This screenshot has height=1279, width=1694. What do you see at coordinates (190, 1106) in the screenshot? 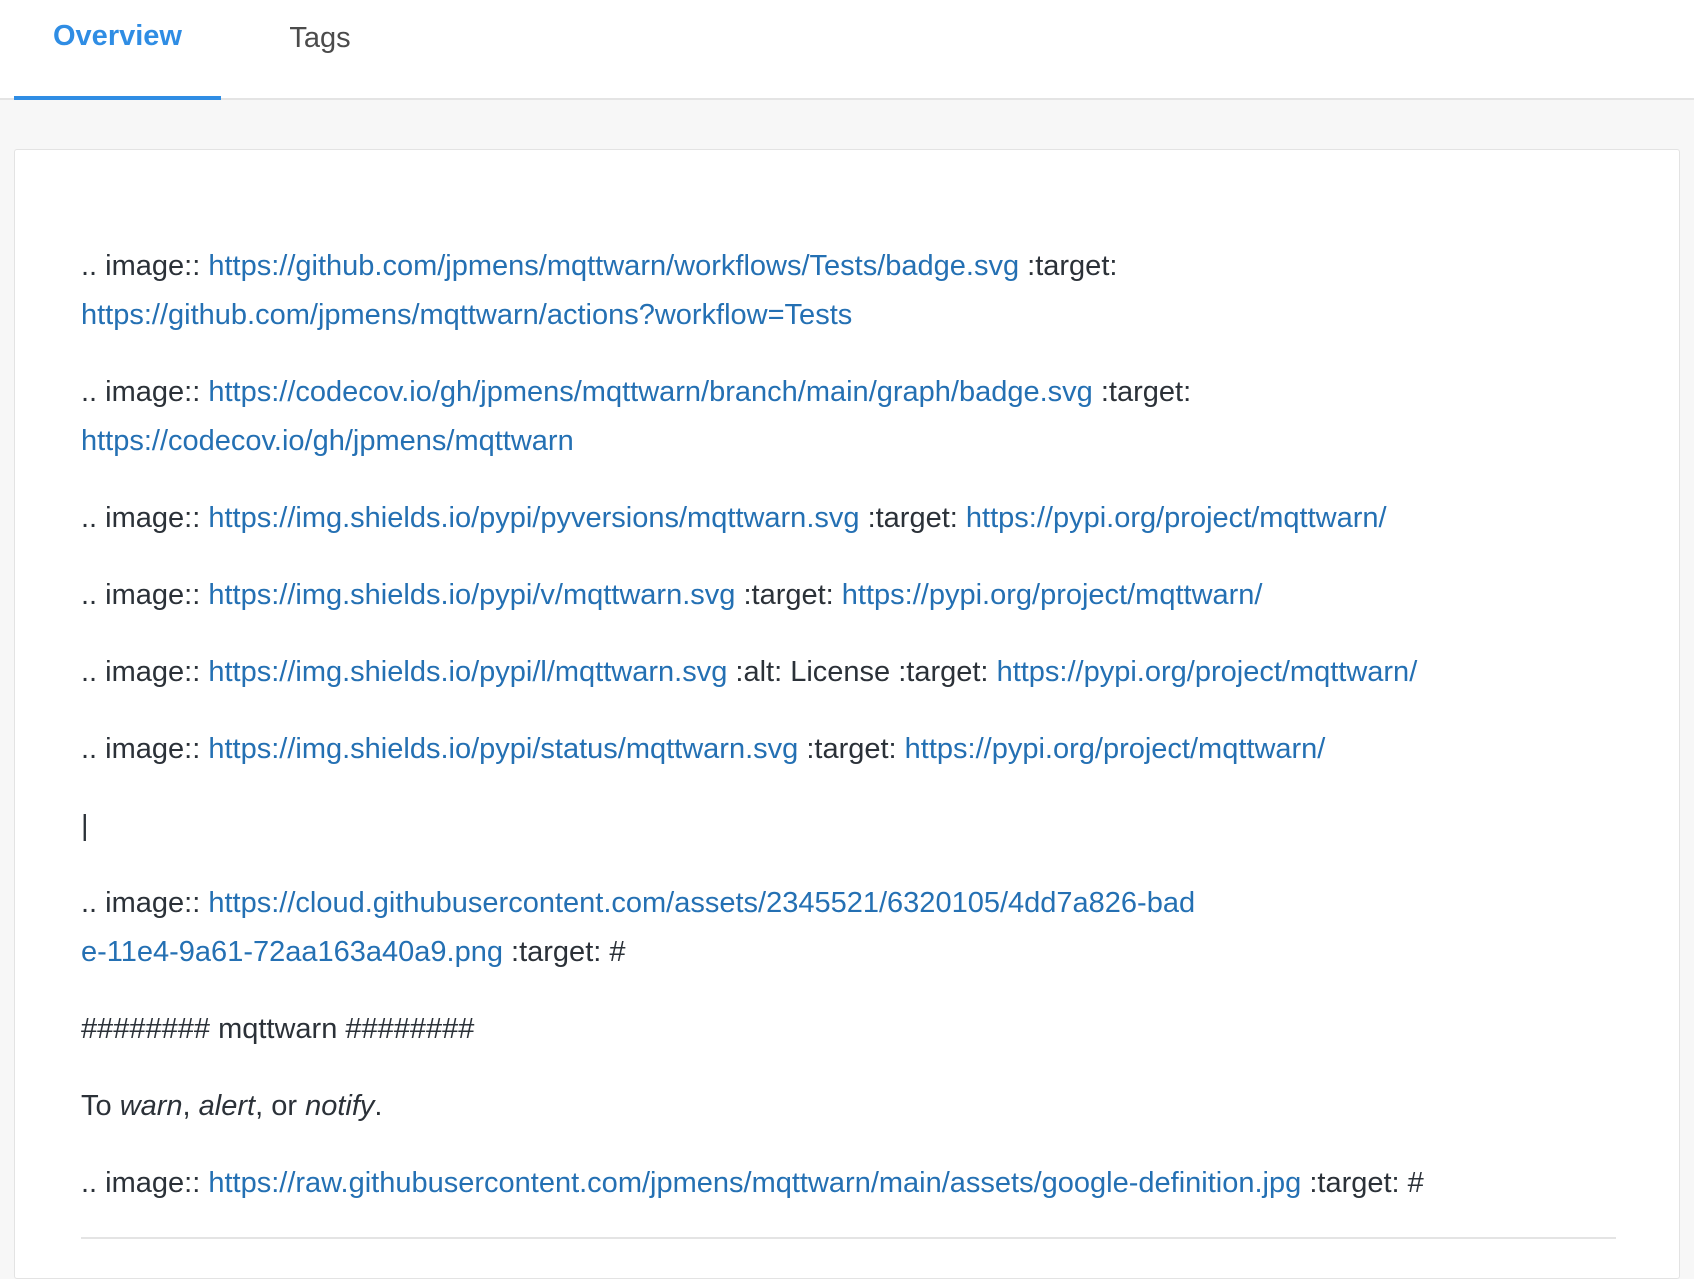
I see `tagline-sep1: ,` at bounding box center [190, 1106].